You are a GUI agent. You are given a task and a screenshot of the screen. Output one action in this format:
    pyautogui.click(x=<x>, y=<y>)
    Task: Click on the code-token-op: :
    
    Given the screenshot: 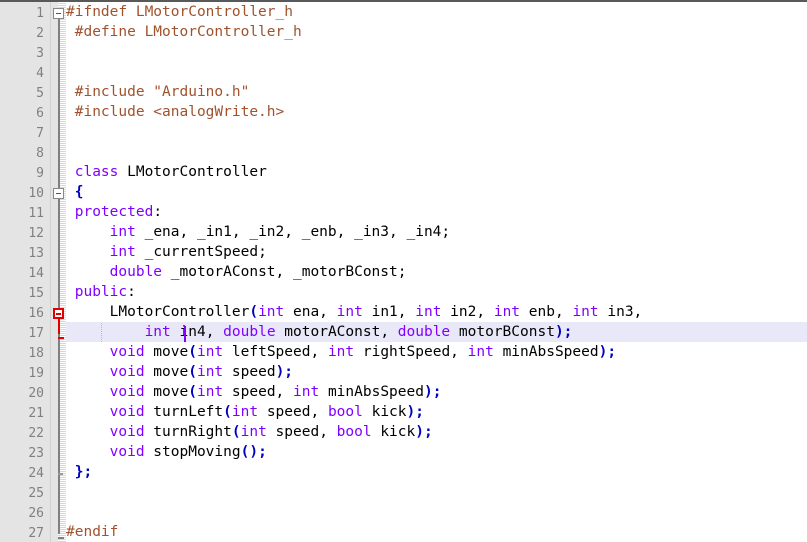 What is the action you would take?
    pyautogui.click(x=158, y=212)
    